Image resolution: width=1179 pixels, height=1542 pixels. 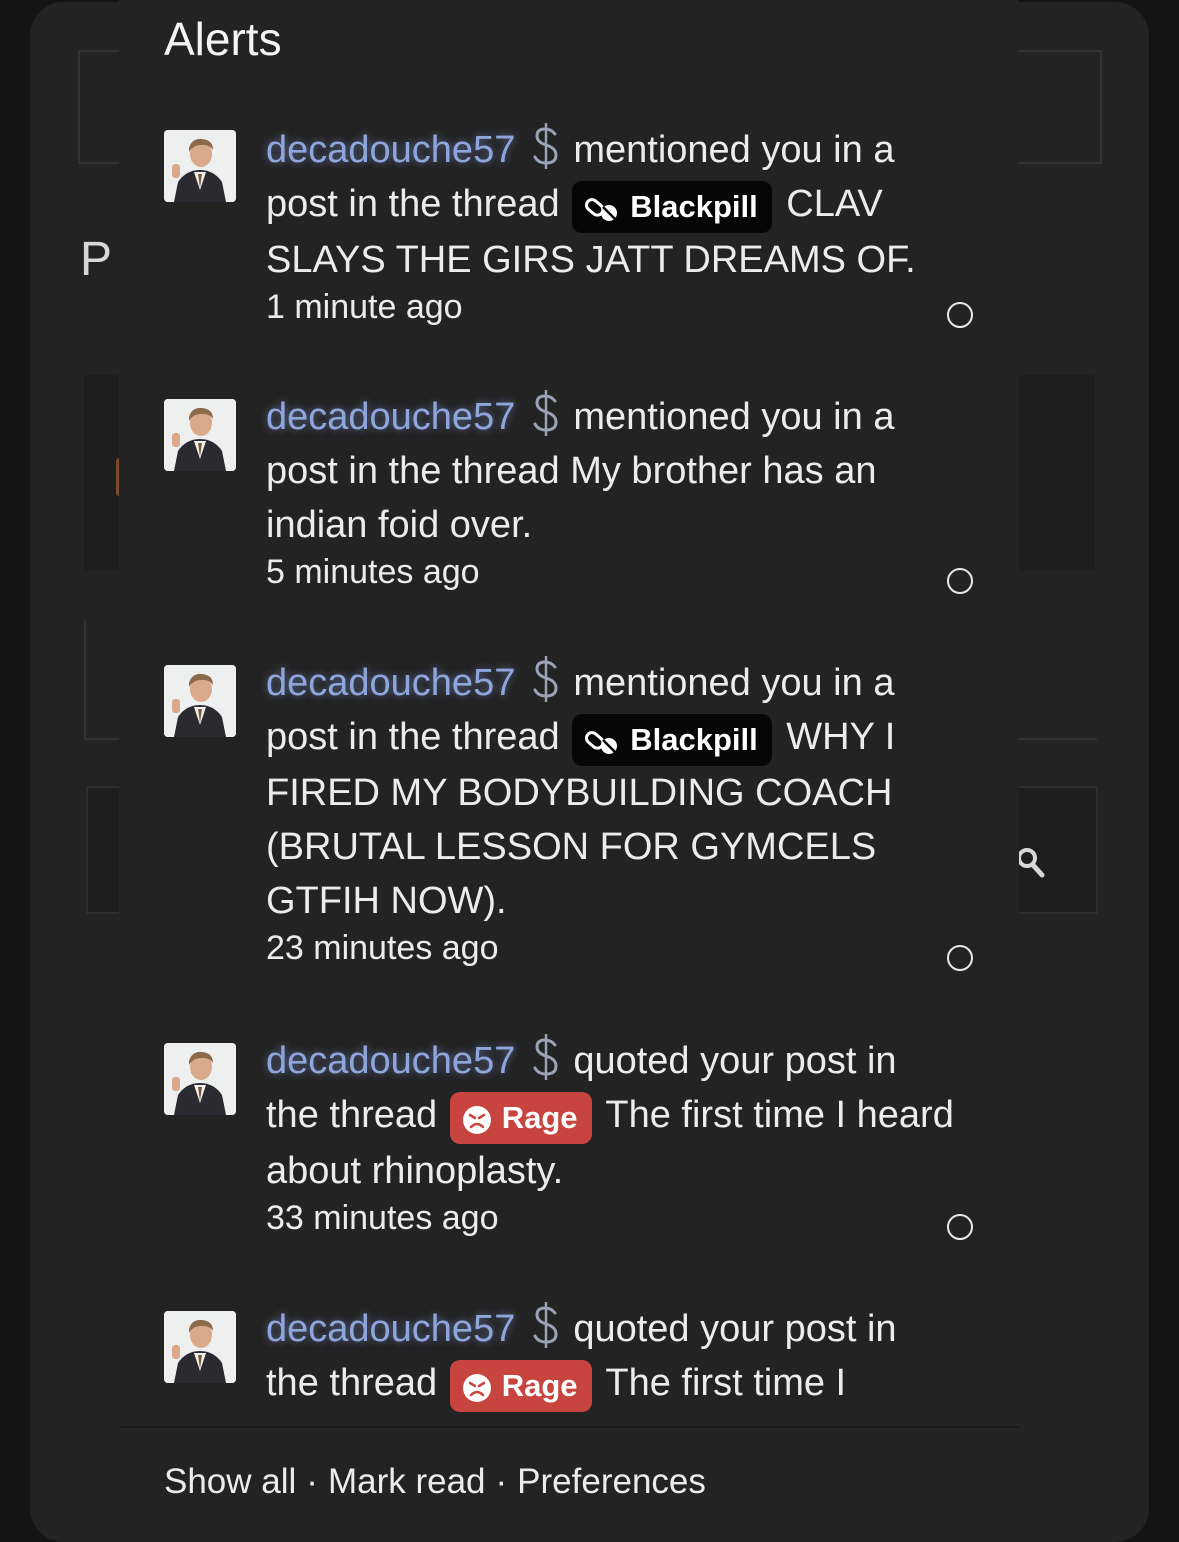 What do you see at coordinates (96, 259) in the screenshot?
I see `background-heading: P` at bounding box center [96, 259].